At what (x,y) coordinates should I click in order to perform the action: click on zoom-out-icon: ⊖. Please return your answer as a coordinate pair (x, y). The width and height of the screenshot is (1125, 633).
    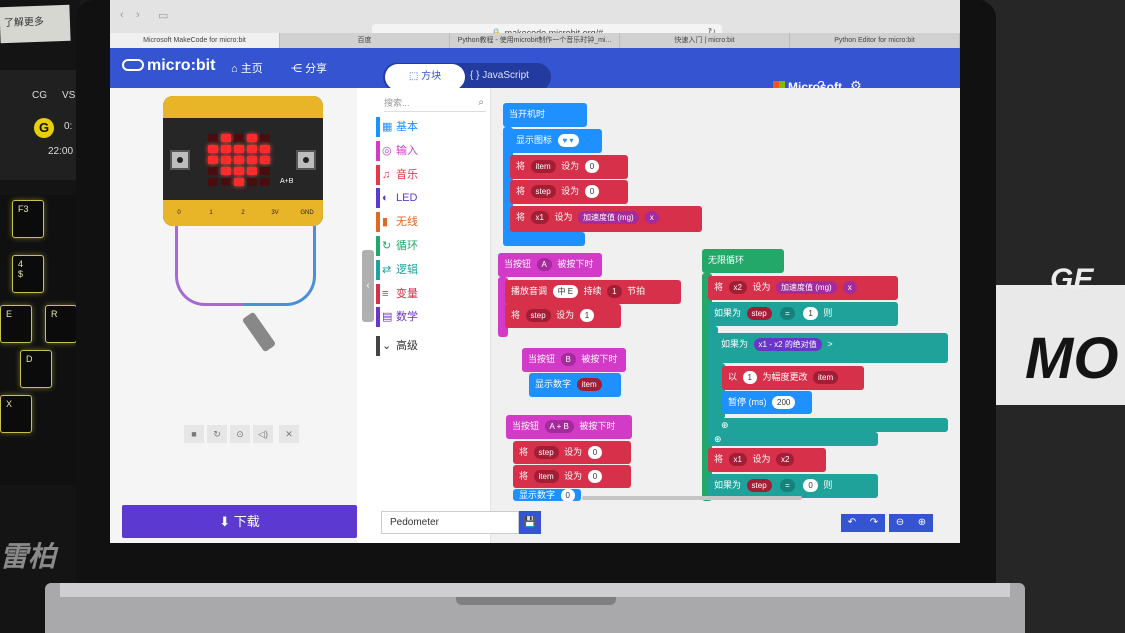
    Looking at the image, I should click on (900, 523).